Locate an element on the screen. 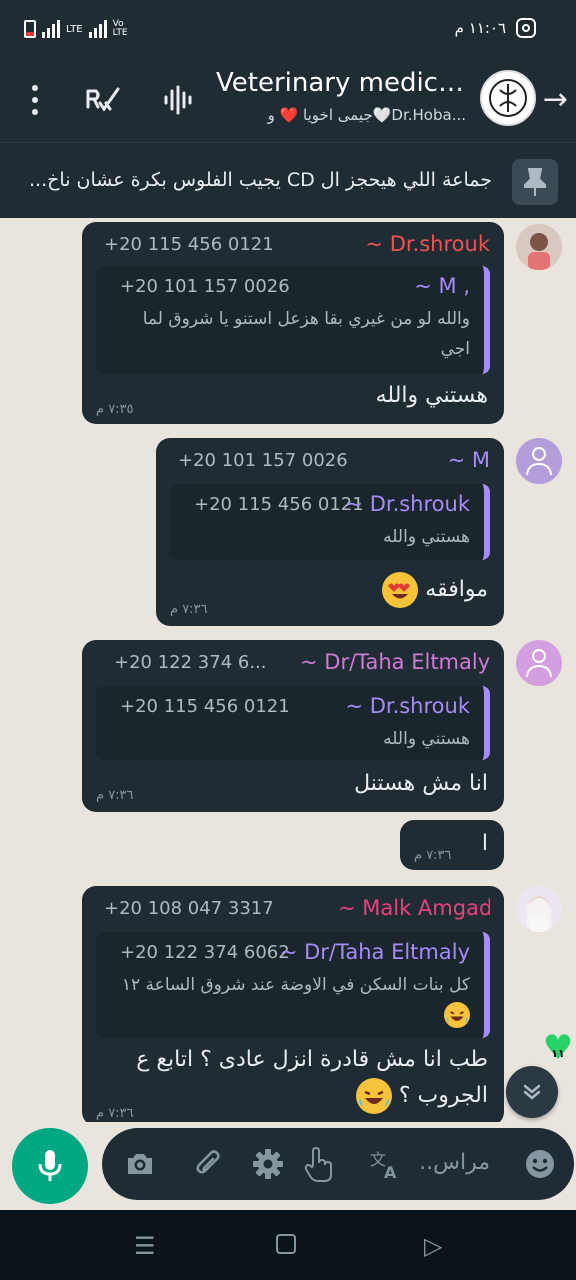  status-bar: LTE Vo LTE ١١:٠٦ م is located at coordinates (288, 31).